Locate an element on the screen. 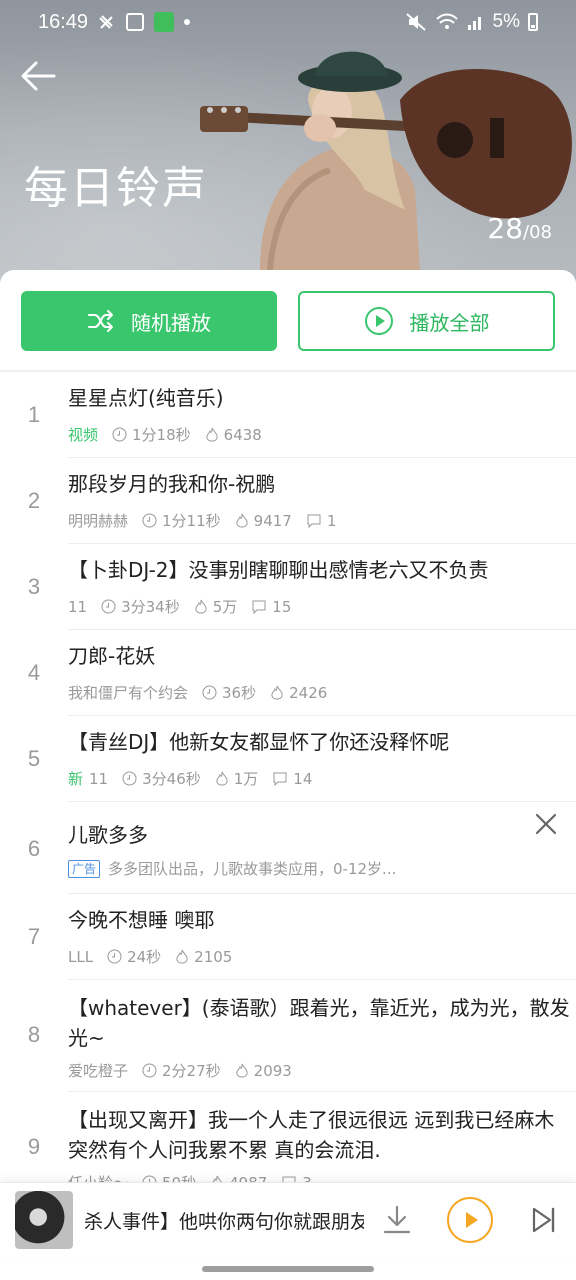 The image size is (576, 1280). plays-value: 5万 is located at coordinates (225, 607).